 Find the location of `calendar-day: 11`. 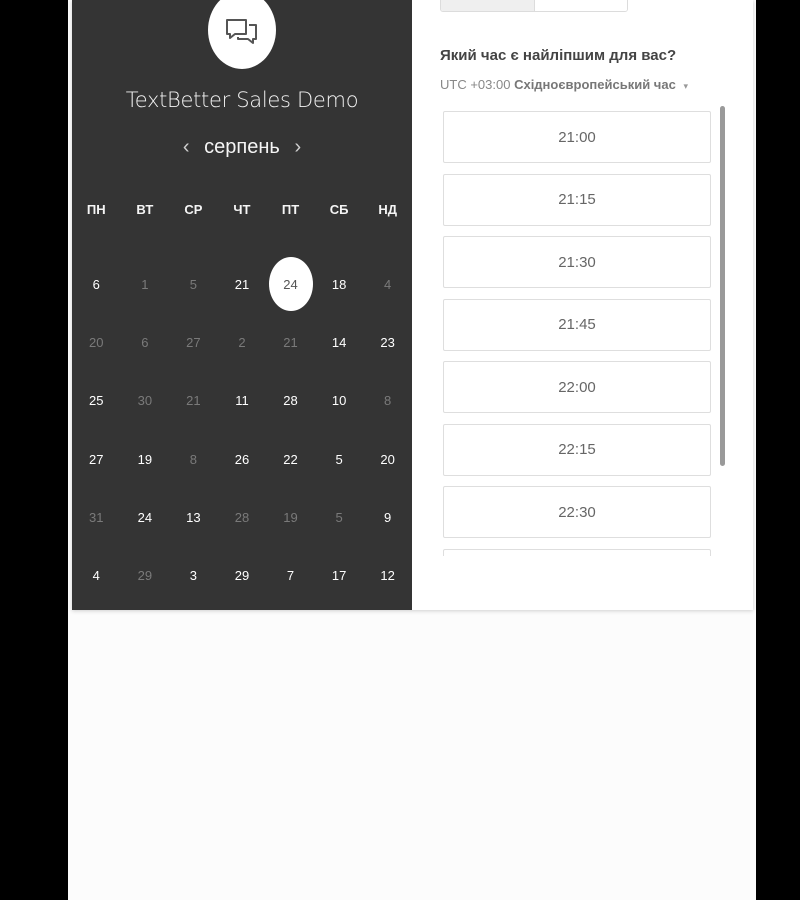

calendar-day: 11 is located at coordinates (242, 401).